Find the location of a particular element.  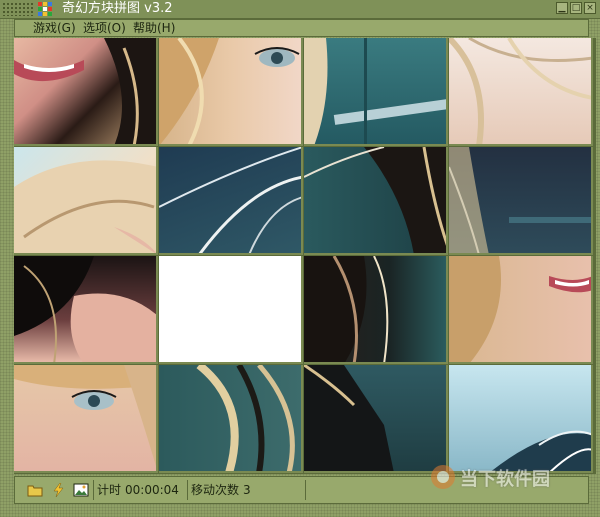

lightning-icon is located at coordinates (59, 490).